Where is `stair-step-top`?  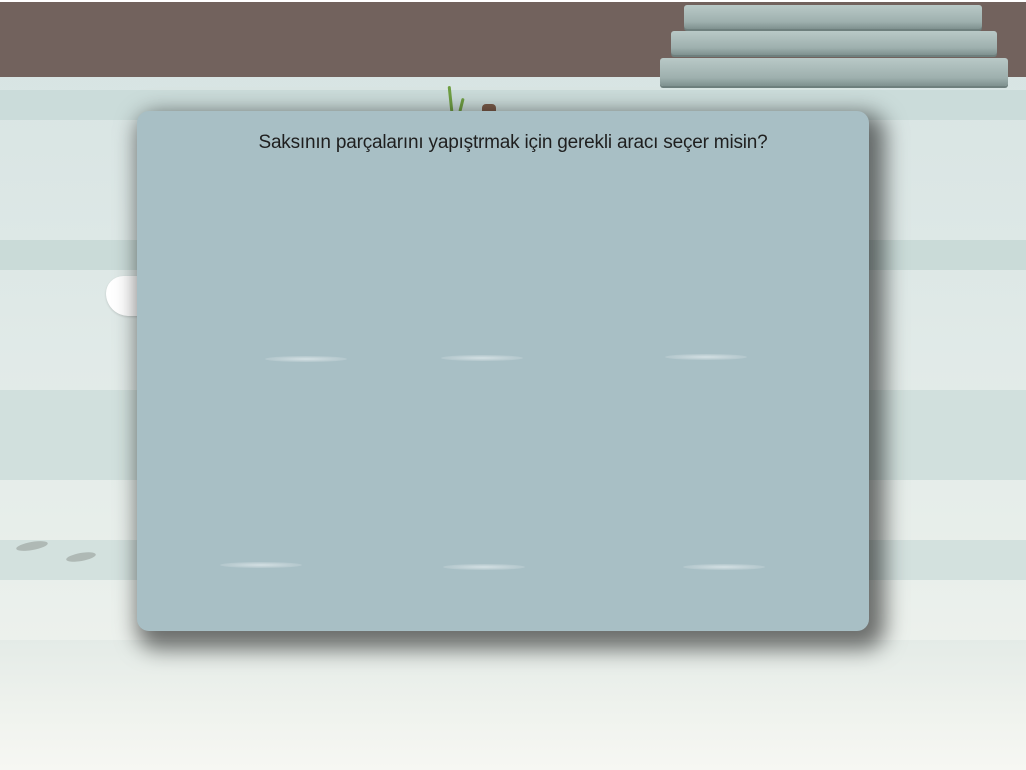
stair-step-top is located at coordinates (833, 17).